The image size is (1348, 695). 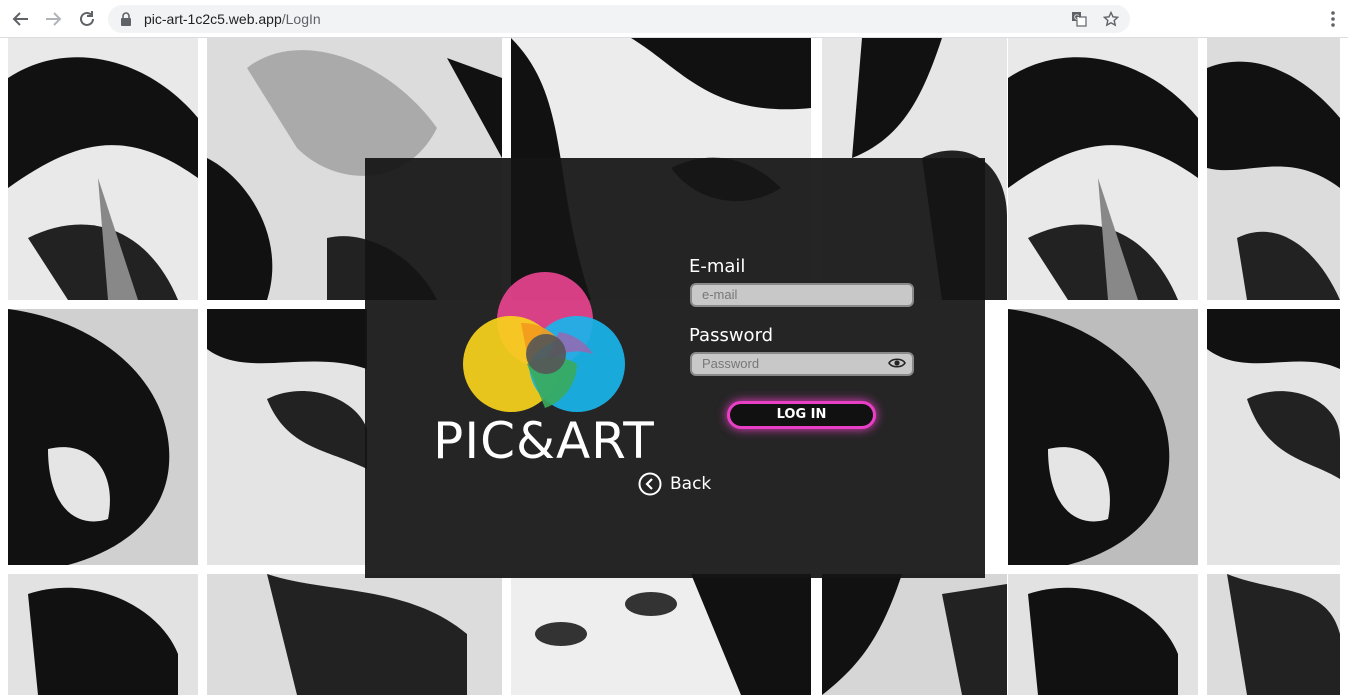 I want to click on forward-arrow-icon, so click(x=53, y=19).